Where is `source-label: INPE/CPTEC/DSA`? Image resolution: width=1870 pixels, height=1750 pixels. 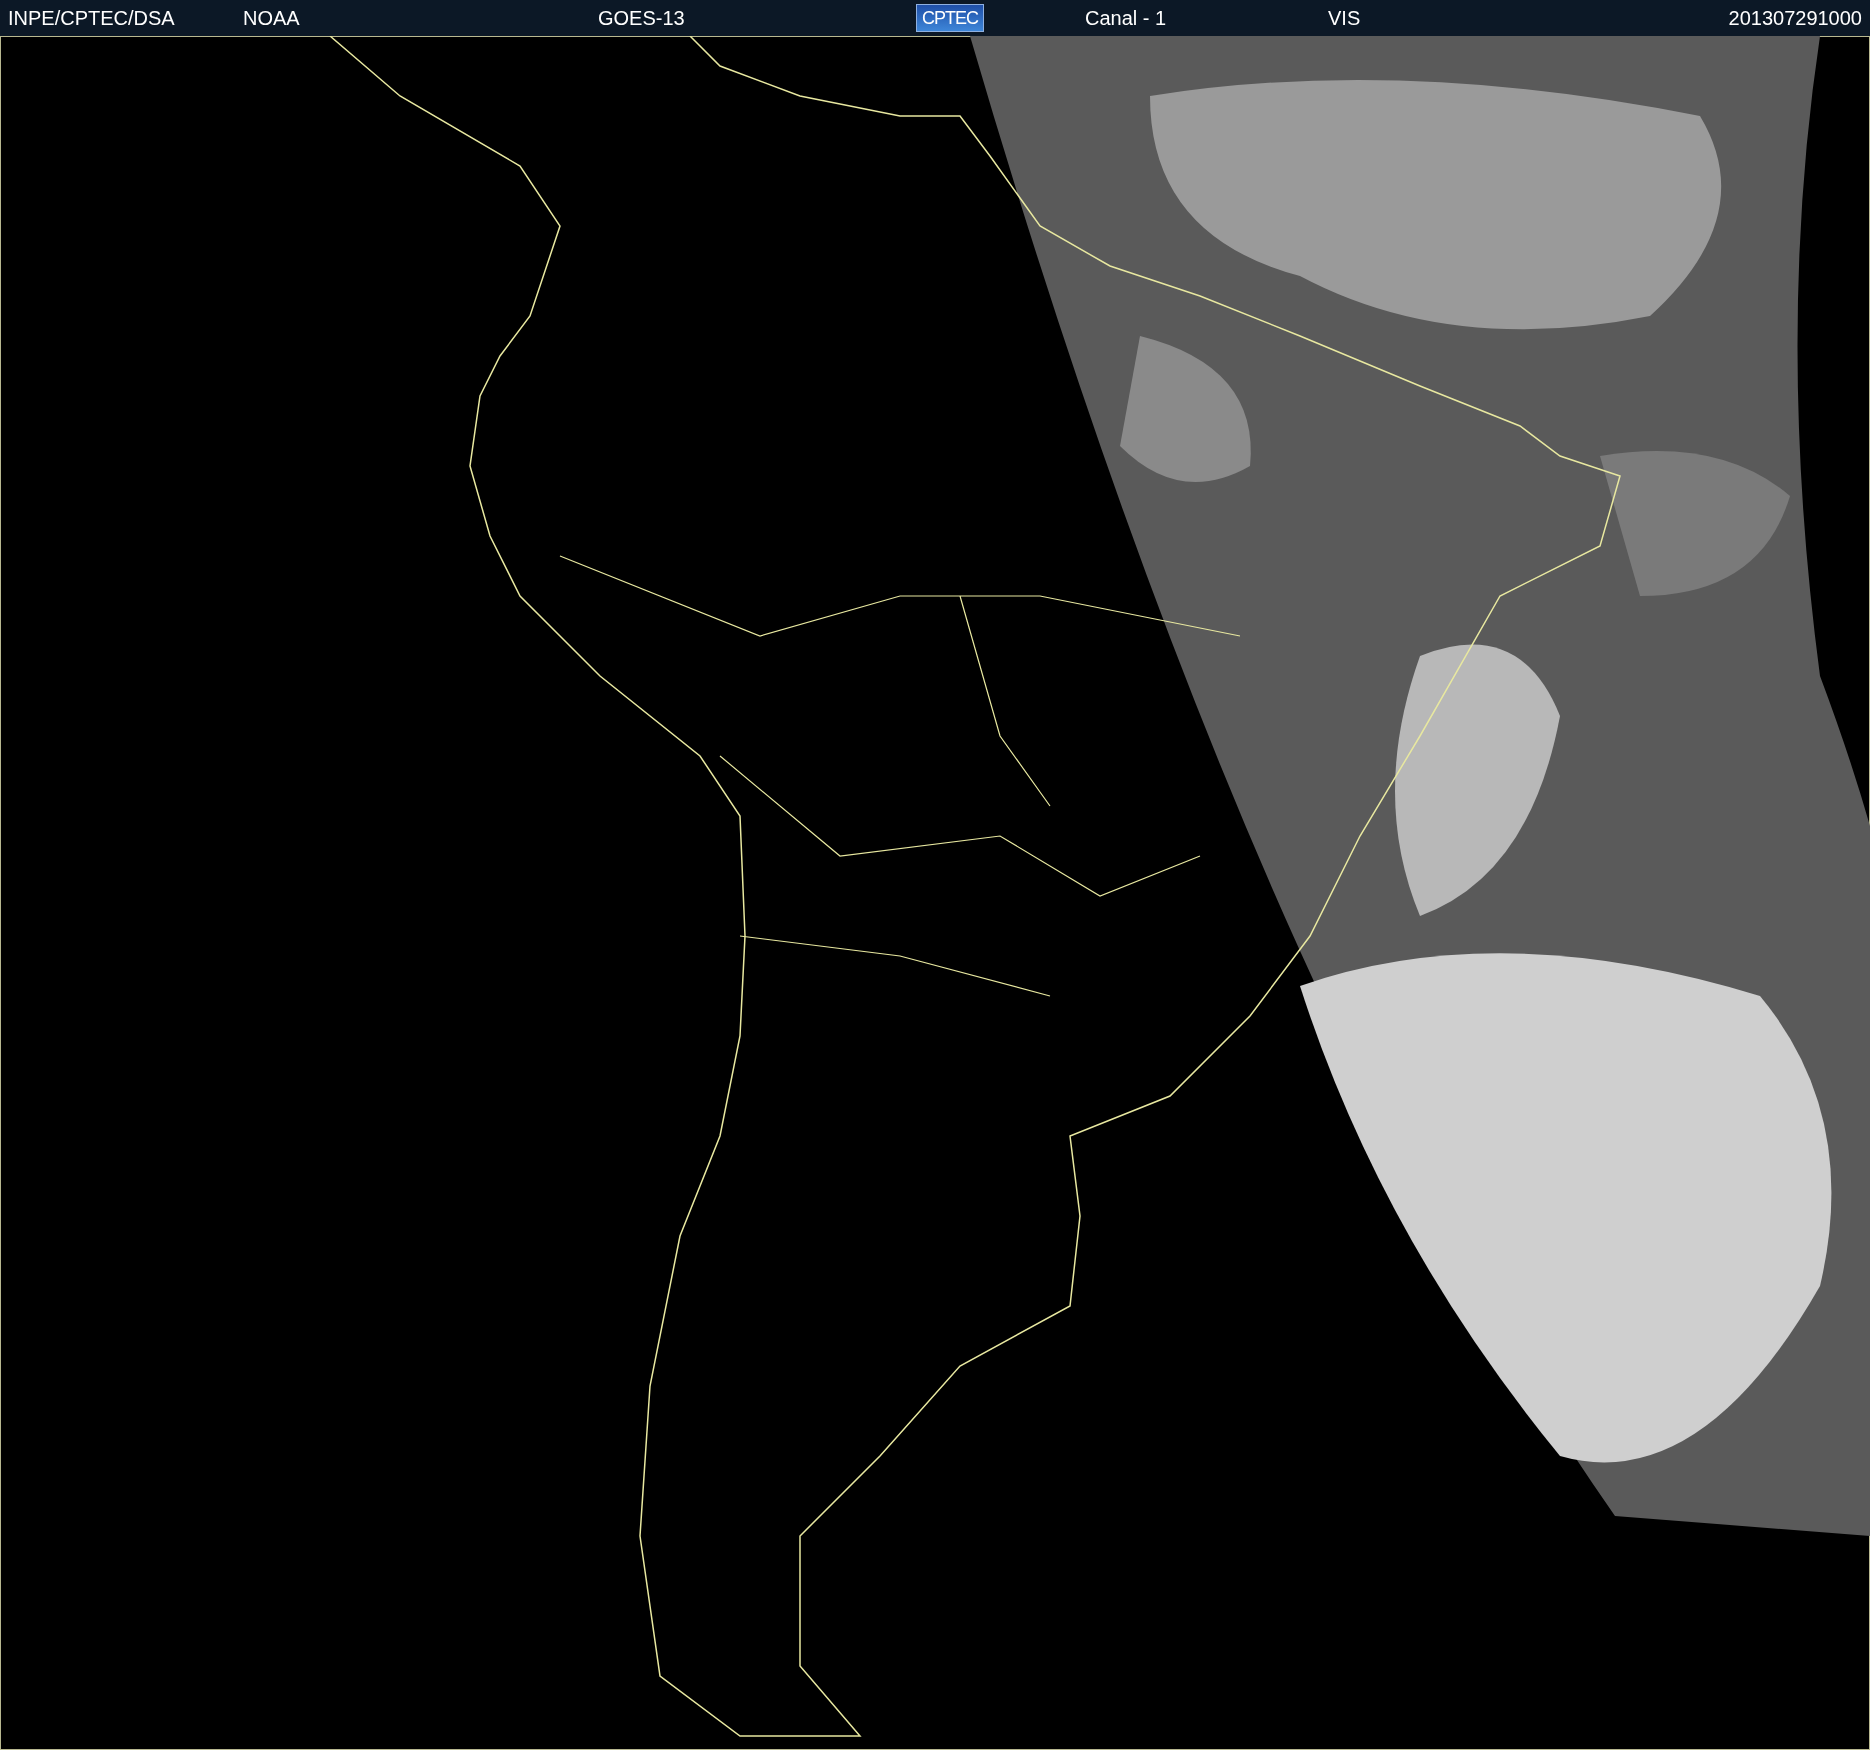 source-label: INPE/CPTEC/DSA is located at coordinates (92, 18).